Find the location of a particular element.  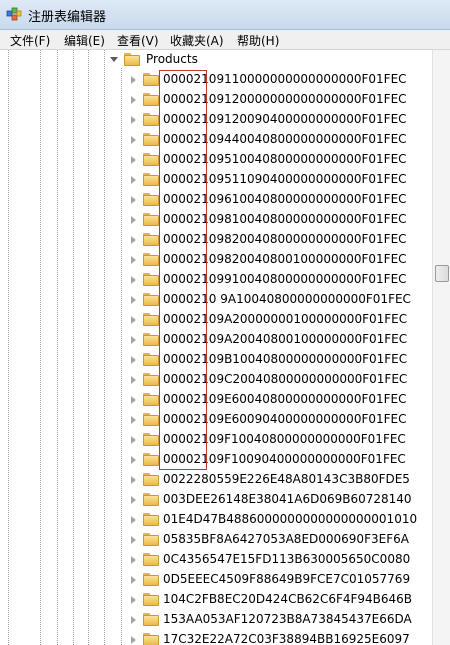

tree-node-label: 0000210 9A10040800000000000F01FEC is located at coordinates (287, 299).